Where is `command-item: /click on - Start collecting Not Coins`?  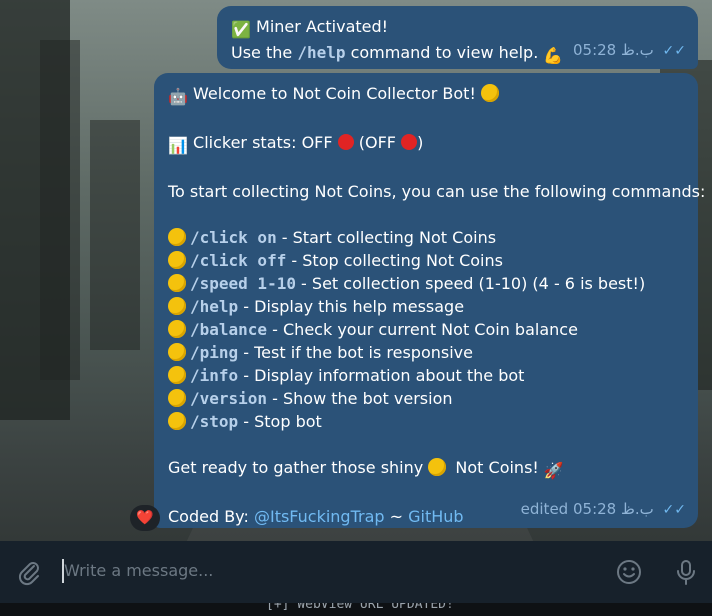
command-item: /click on - Start collecting Not Coins is located at coordinates (426, 237).